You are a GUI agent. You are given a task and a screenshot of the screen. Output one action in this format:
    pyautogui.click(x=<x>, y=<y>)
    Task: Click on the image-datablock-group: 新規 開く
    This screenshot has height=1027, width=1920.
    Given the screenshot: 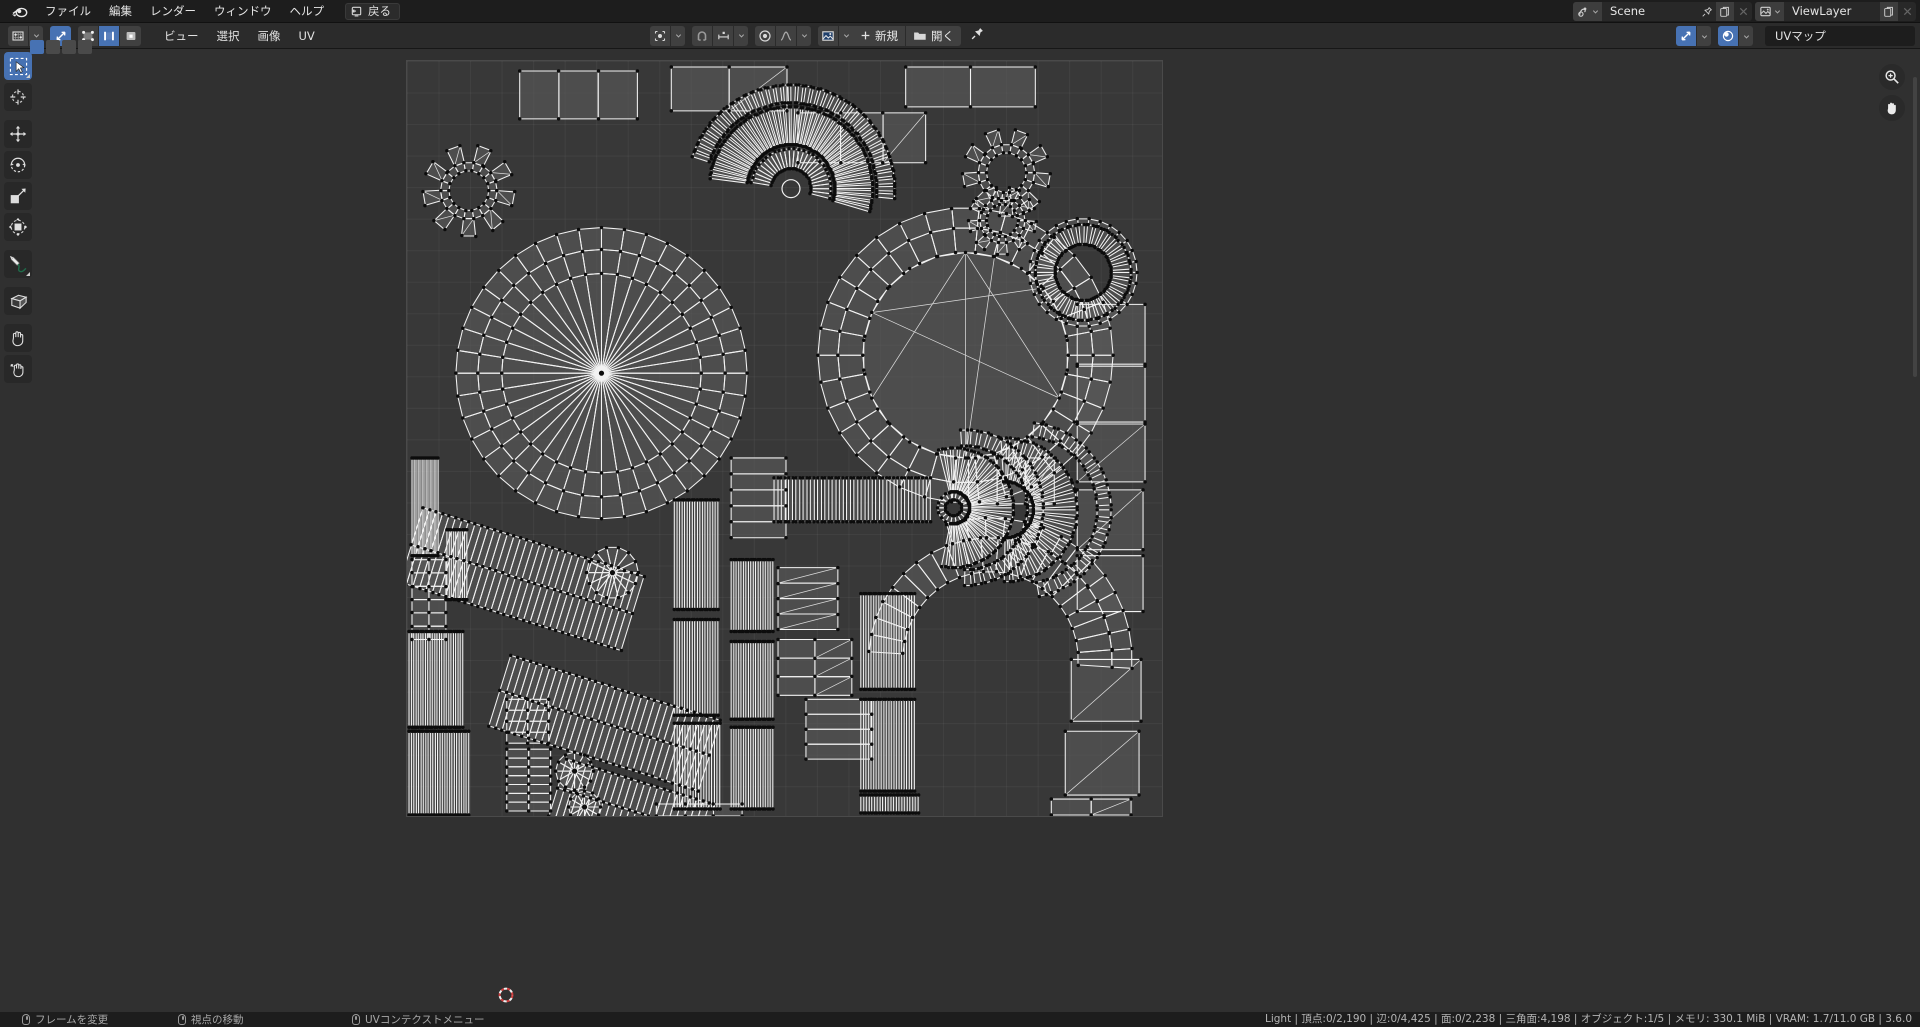 What is the action you would take?
    pyautogui.click(x=889, y=35)
    